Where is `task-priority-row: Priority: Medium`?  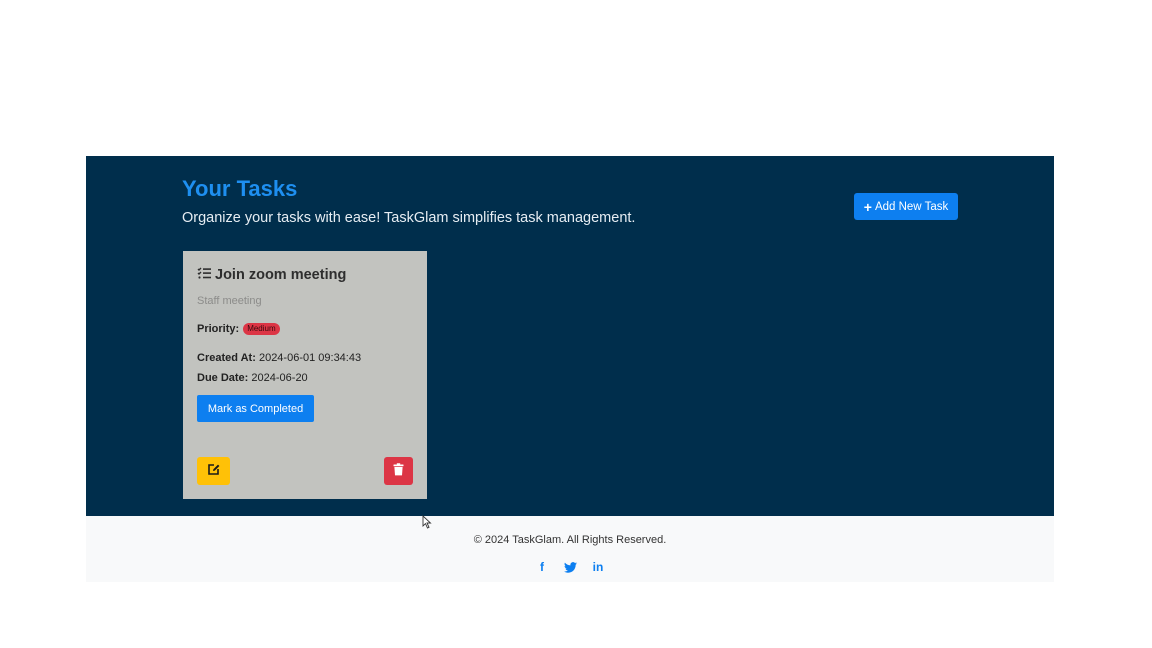 task-priority-row: Priority: Medium is located at coordinates (238, 329).